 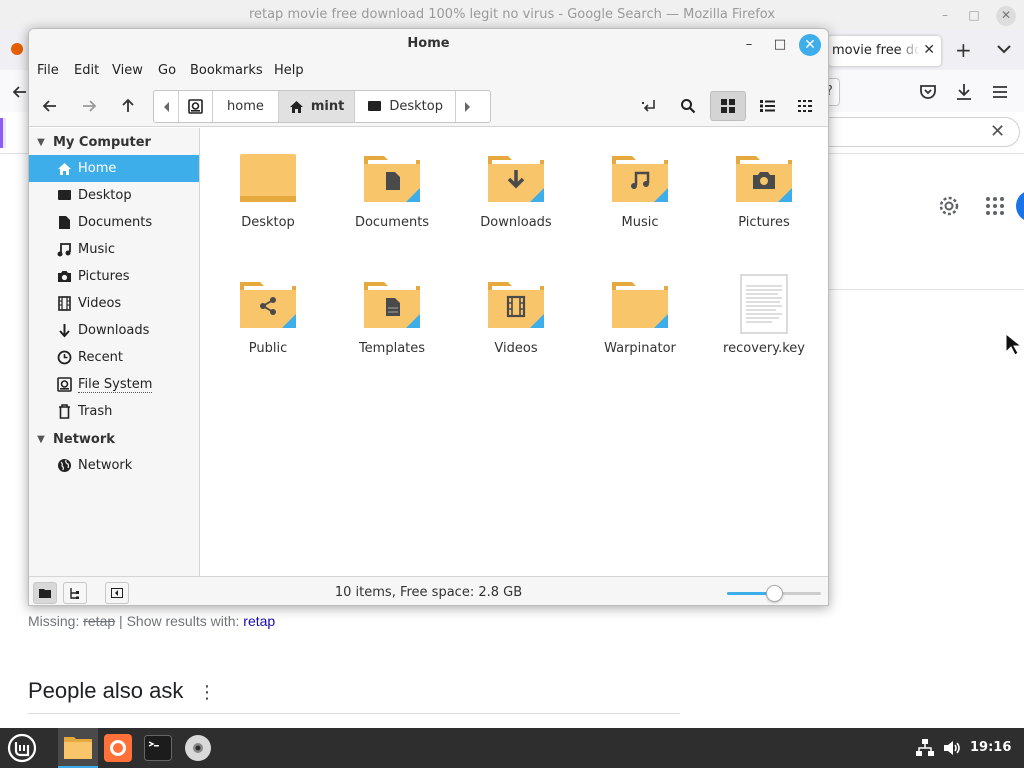 What do you see at coordinates (179, 621) in the screenshot?
I see `show-results-label: | Show results with:` at bounding box center [179, 621].